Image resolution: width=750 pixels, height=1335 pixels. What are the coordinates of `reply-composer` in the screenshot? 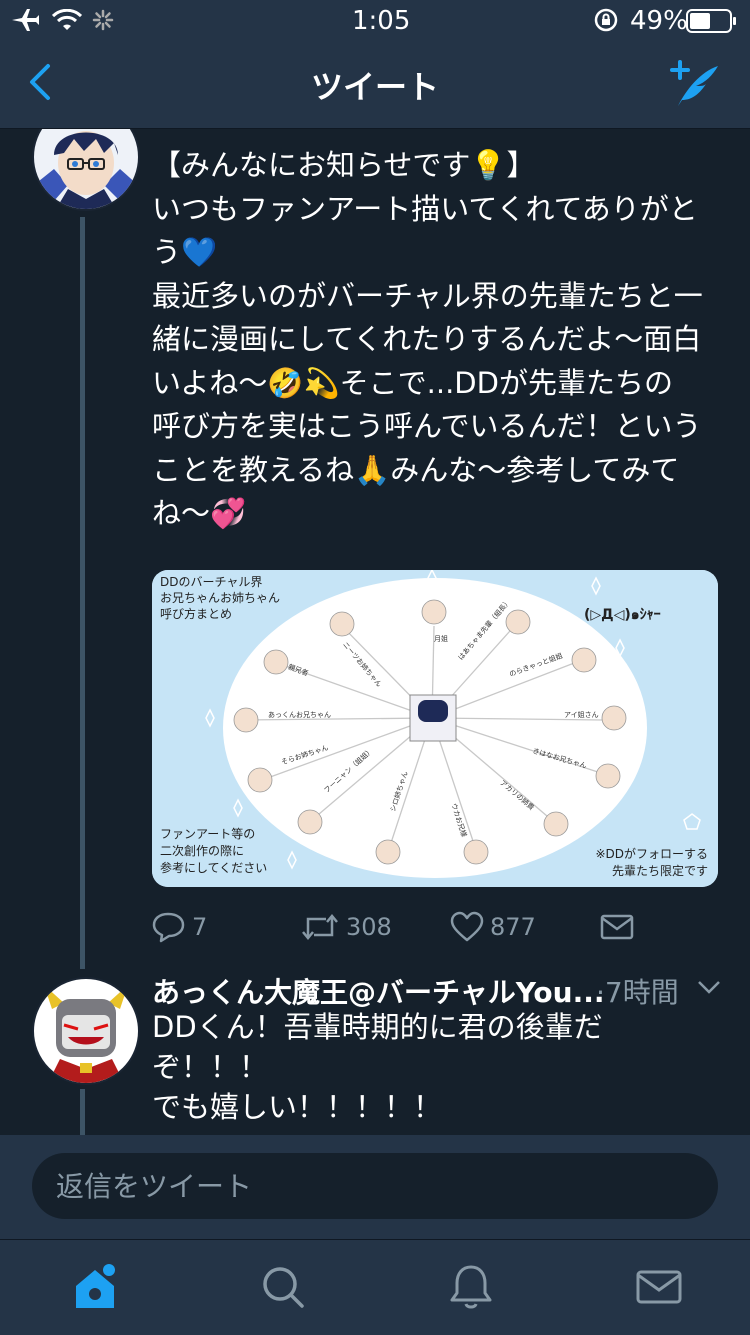 It's located at (375, 1187).